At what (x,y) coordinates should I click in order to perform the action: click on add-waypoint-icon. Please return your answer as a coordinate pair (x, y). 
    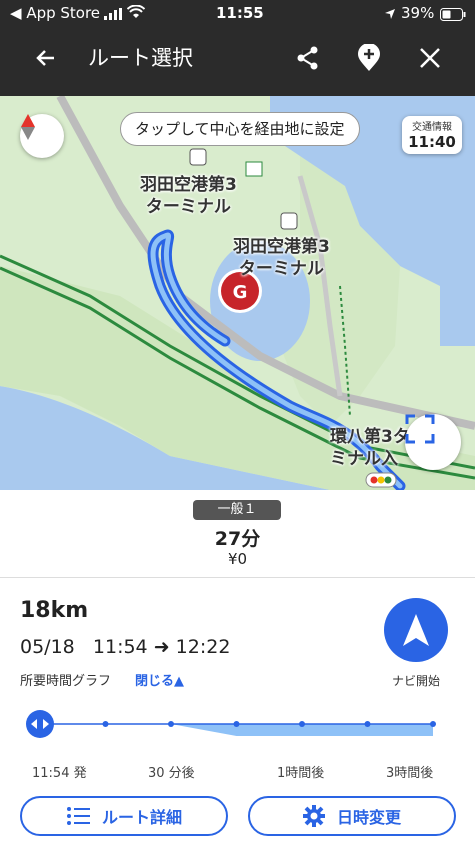
    Looking at the image, I should click on (369, 58).